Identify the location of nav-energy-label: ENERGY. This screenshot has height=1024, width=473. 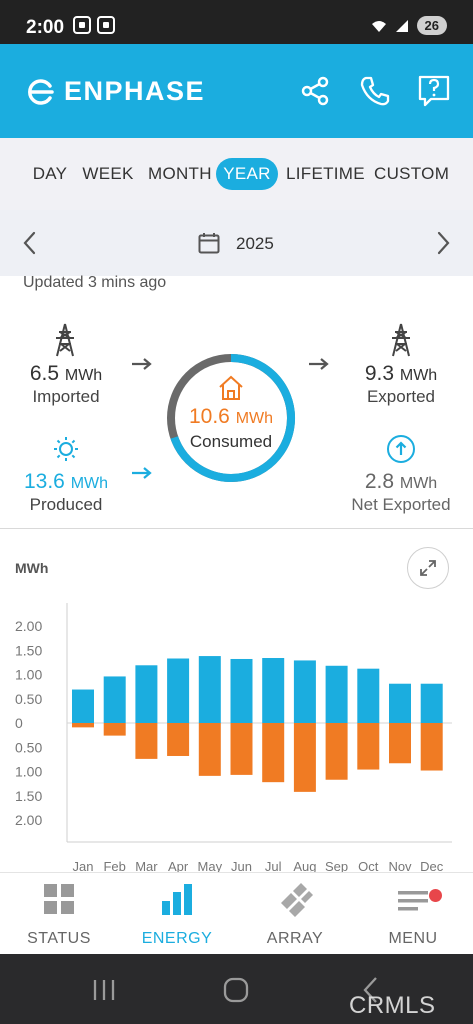
(177, 938).